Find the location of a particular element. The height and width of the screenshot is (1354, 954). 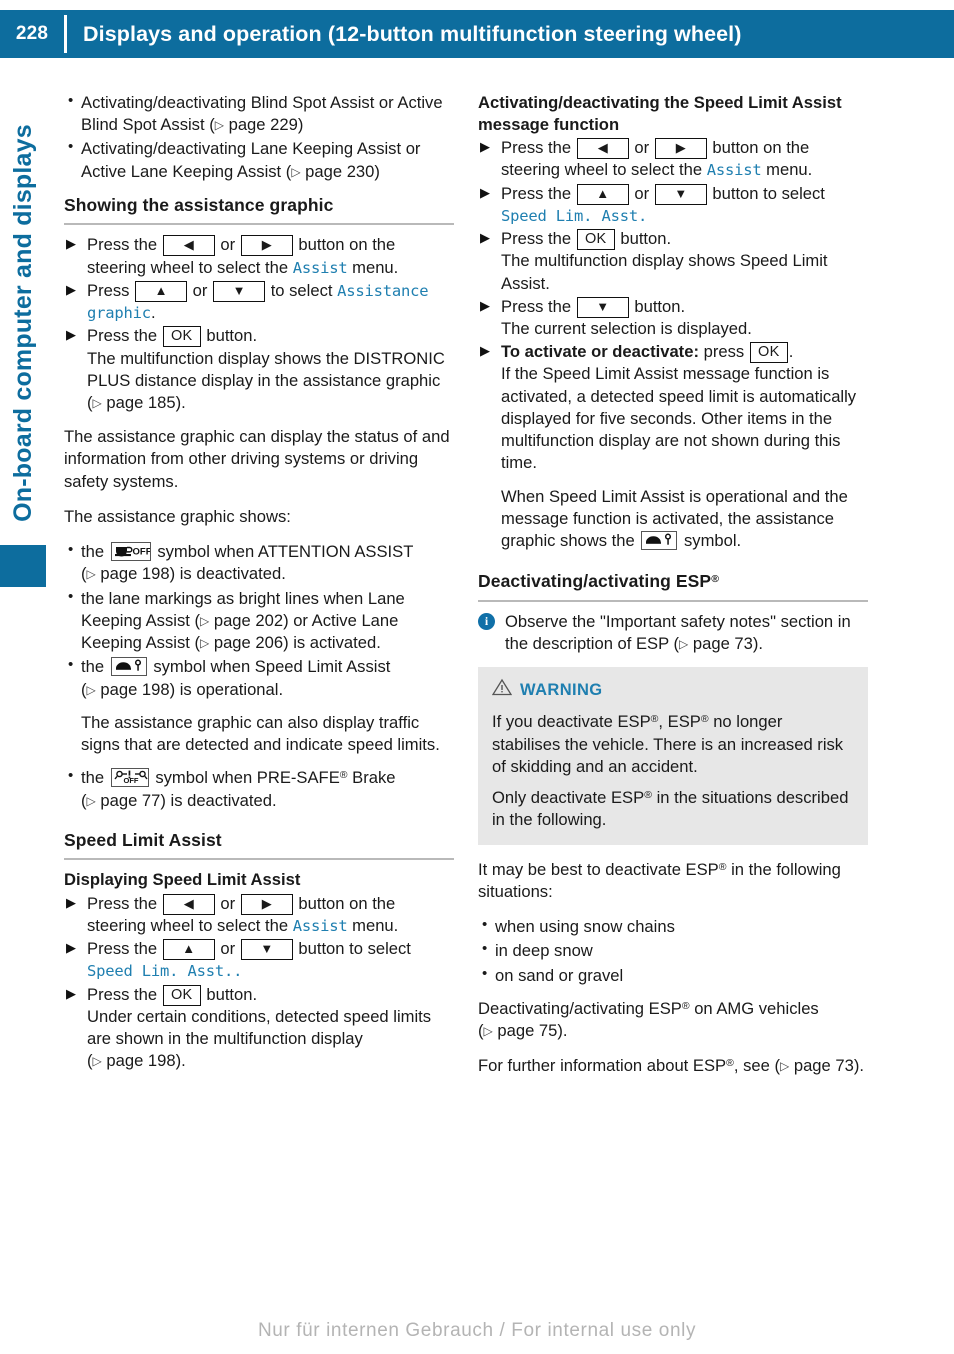

section-esp-header: Deactivating/activating ESP® is located at coordinates (673, 586).